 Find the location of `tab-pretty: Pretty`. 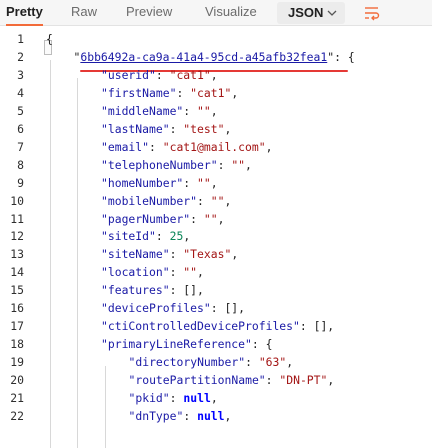

tab-pretty: Pretty is located at coordinates (24, 13).